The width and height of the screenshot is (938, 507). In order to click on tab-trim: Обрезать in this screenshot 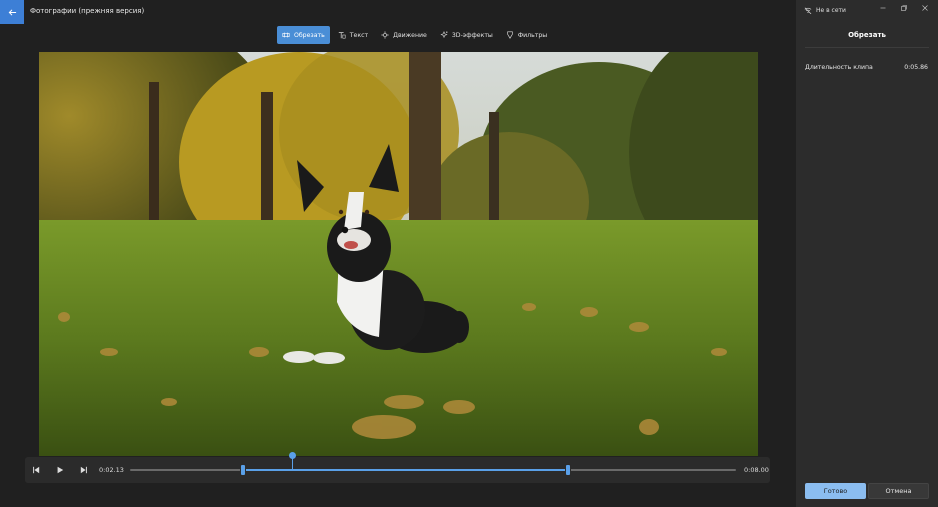, I will do `click(303, 35)`.